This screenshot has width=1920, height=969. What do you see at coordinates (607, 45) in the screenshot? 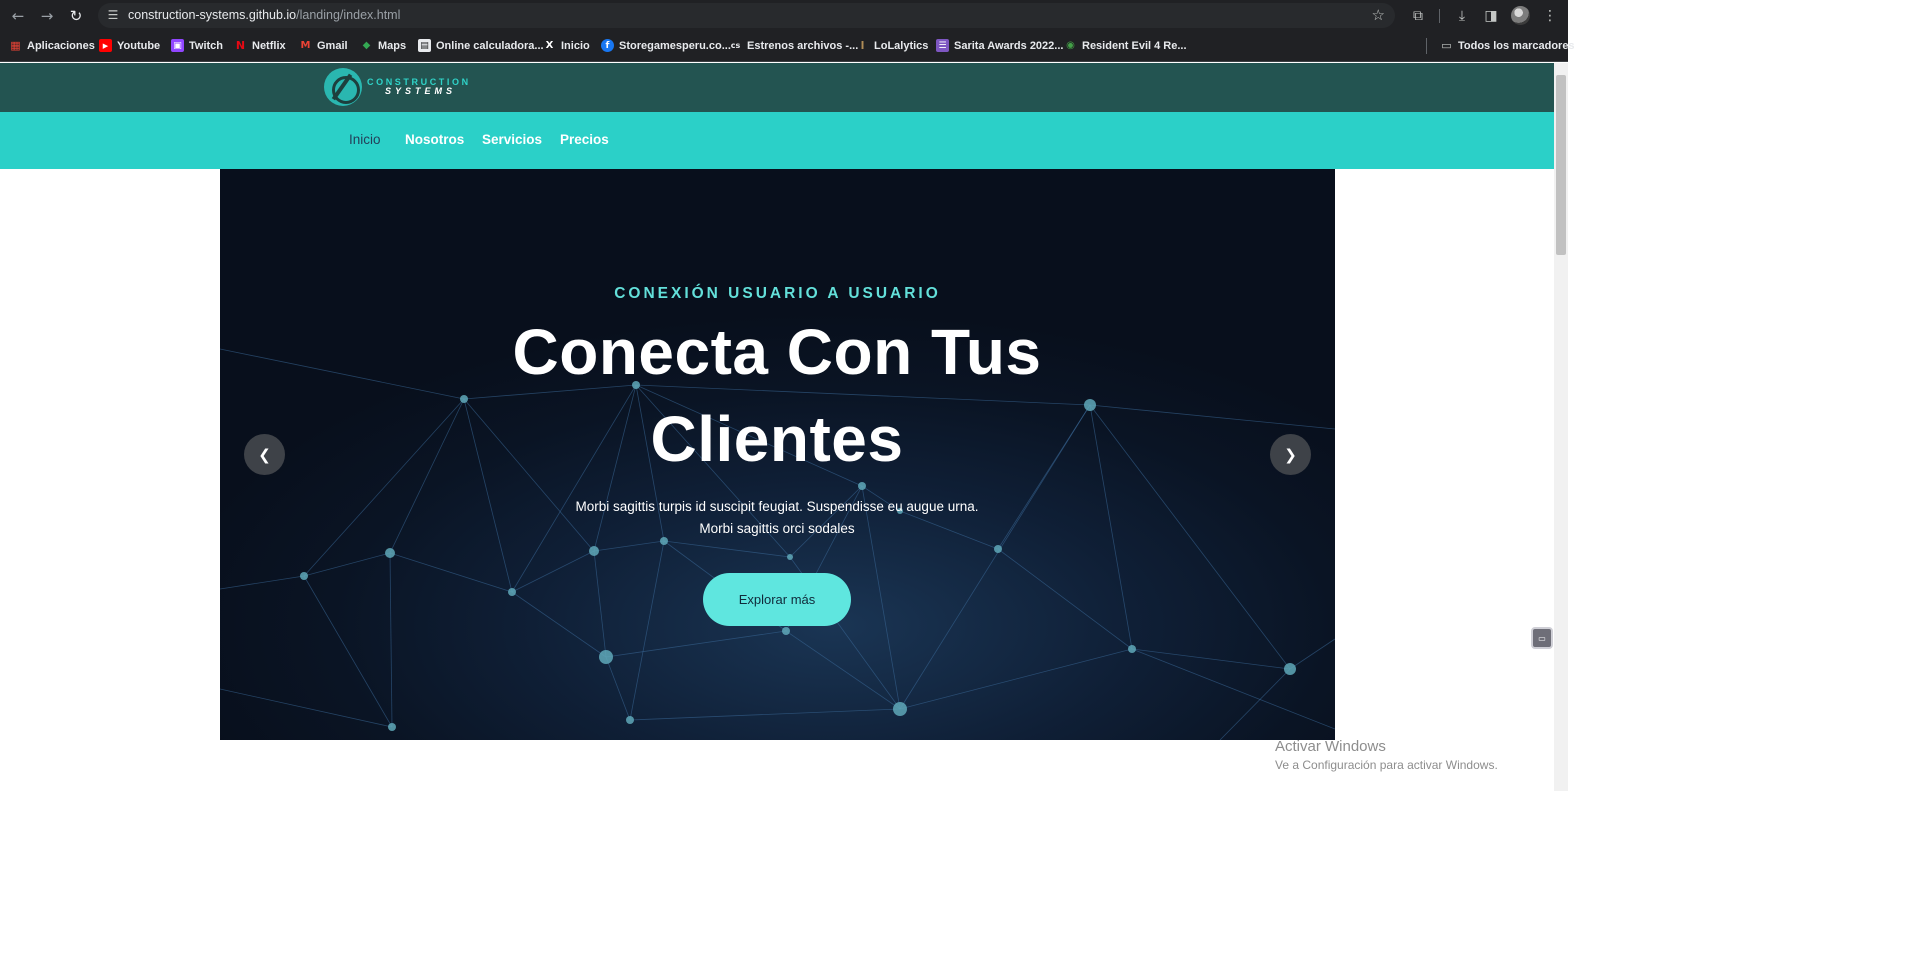
I see `facebook-icon: f` at bounding box center [607, 45].